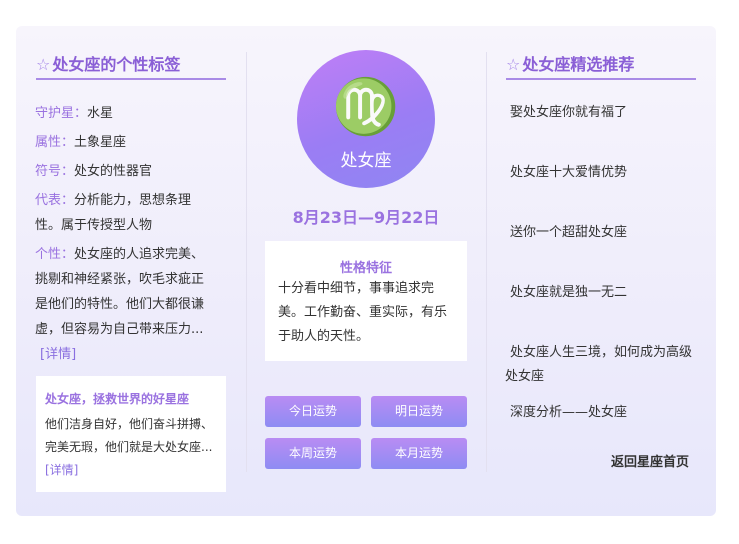 The width and height of the screenshot is (739, 544). I want to click on attr-symbol: 符号：处女的性器官, so click(125, 171).